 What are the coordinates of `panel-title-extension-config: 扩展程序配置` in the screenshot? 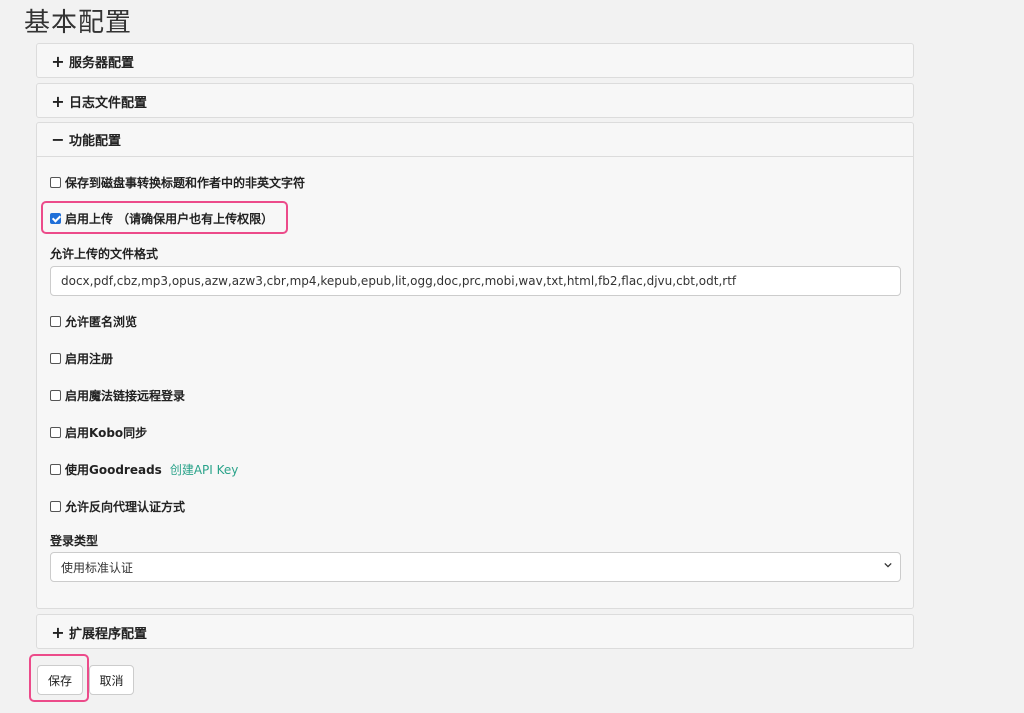 It's located at (108, 634).